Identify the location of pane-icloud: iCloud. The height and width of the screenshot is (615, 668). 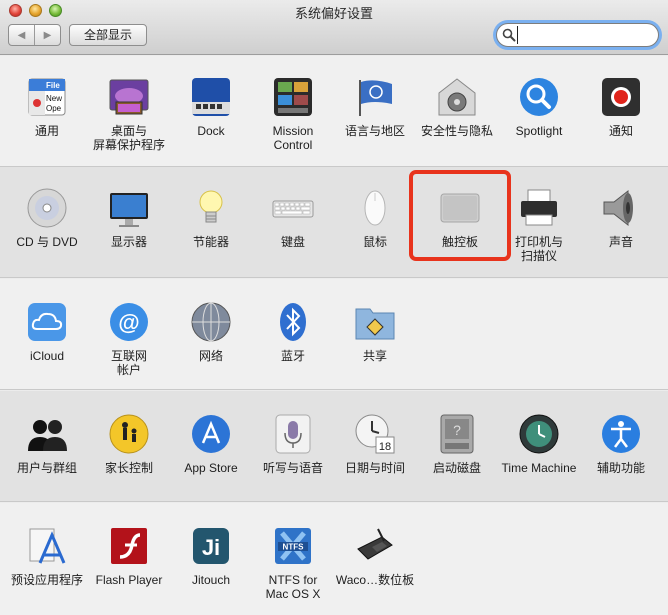
(47, 332).